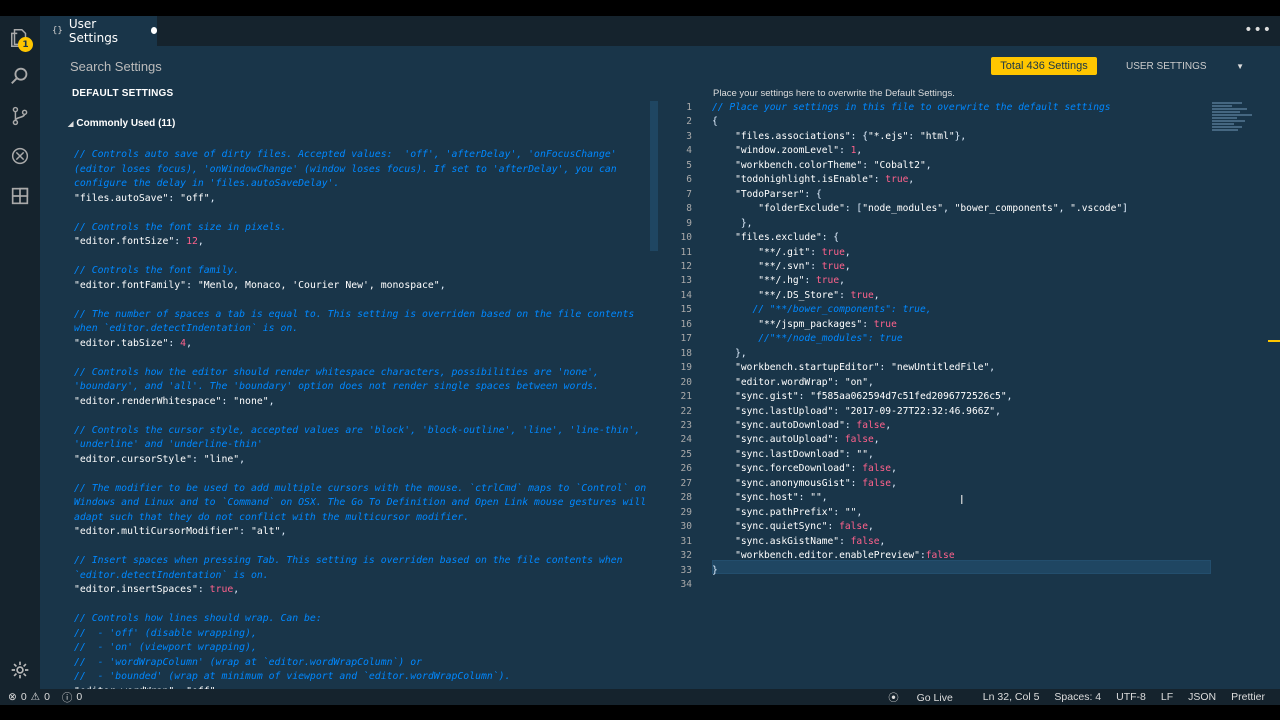  What do you see at coordinates (686, 483) in the screenshot?
I see `line-number: 27` at bounding box center [686, 483].